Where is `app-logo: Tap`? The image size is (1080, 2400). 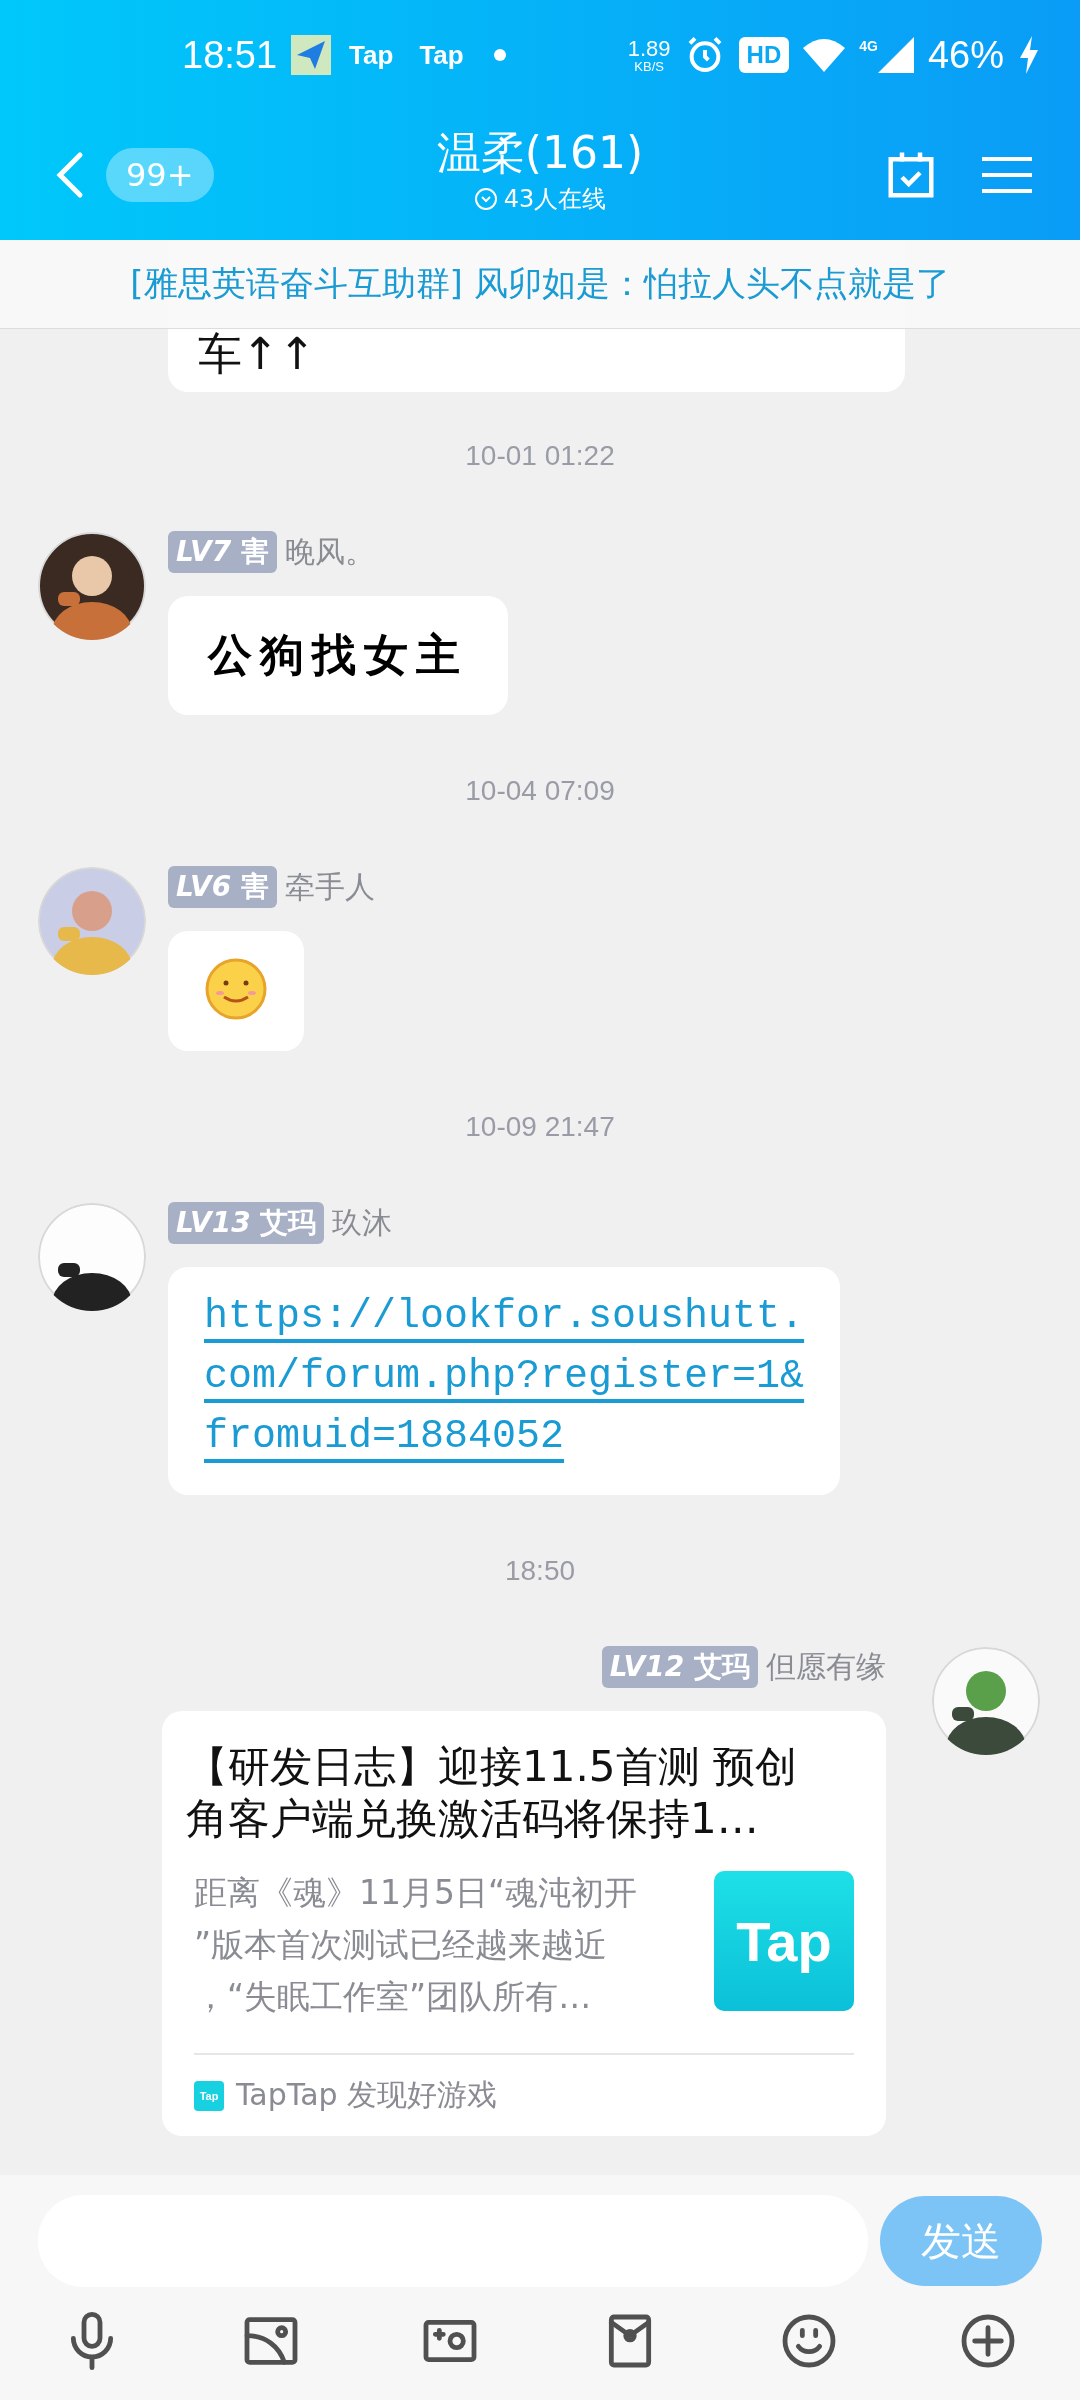
app-logo: Tap is located at coordinates (784, 1941).